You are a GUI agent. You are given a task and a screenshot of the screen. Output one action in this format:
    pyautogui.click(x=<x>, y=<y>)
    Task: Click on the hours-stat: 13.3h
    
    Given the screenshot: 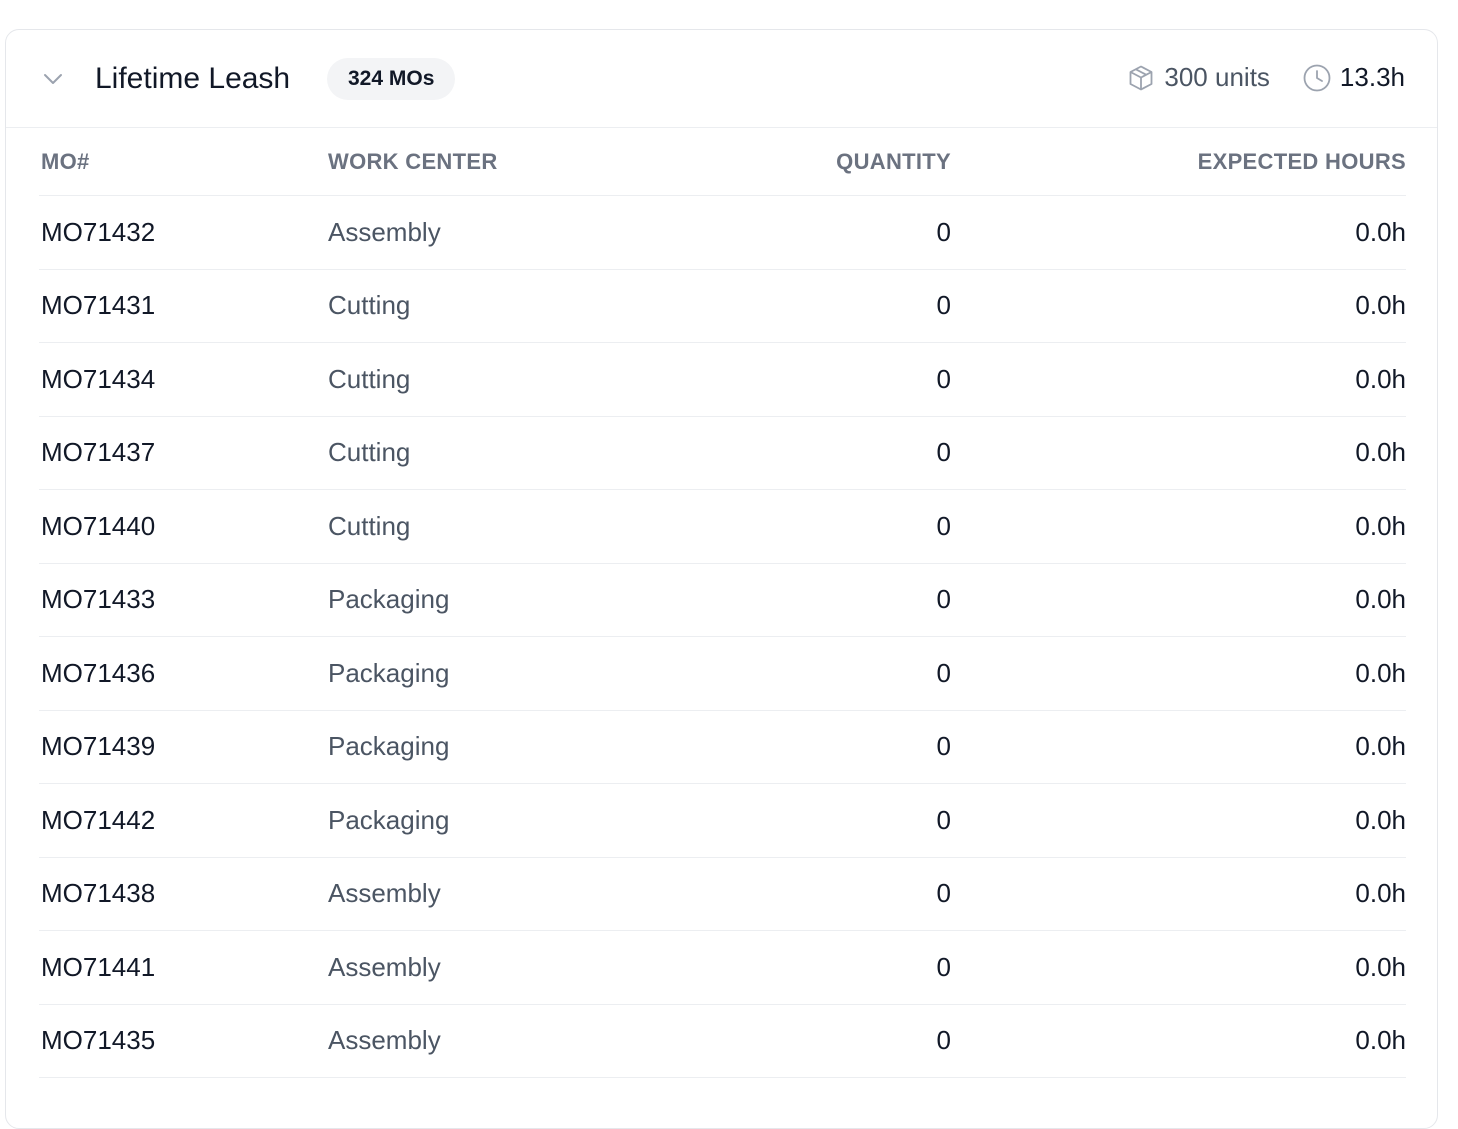 What is the action you would take?
    pyautogui.click(x=1353, y=77)
    